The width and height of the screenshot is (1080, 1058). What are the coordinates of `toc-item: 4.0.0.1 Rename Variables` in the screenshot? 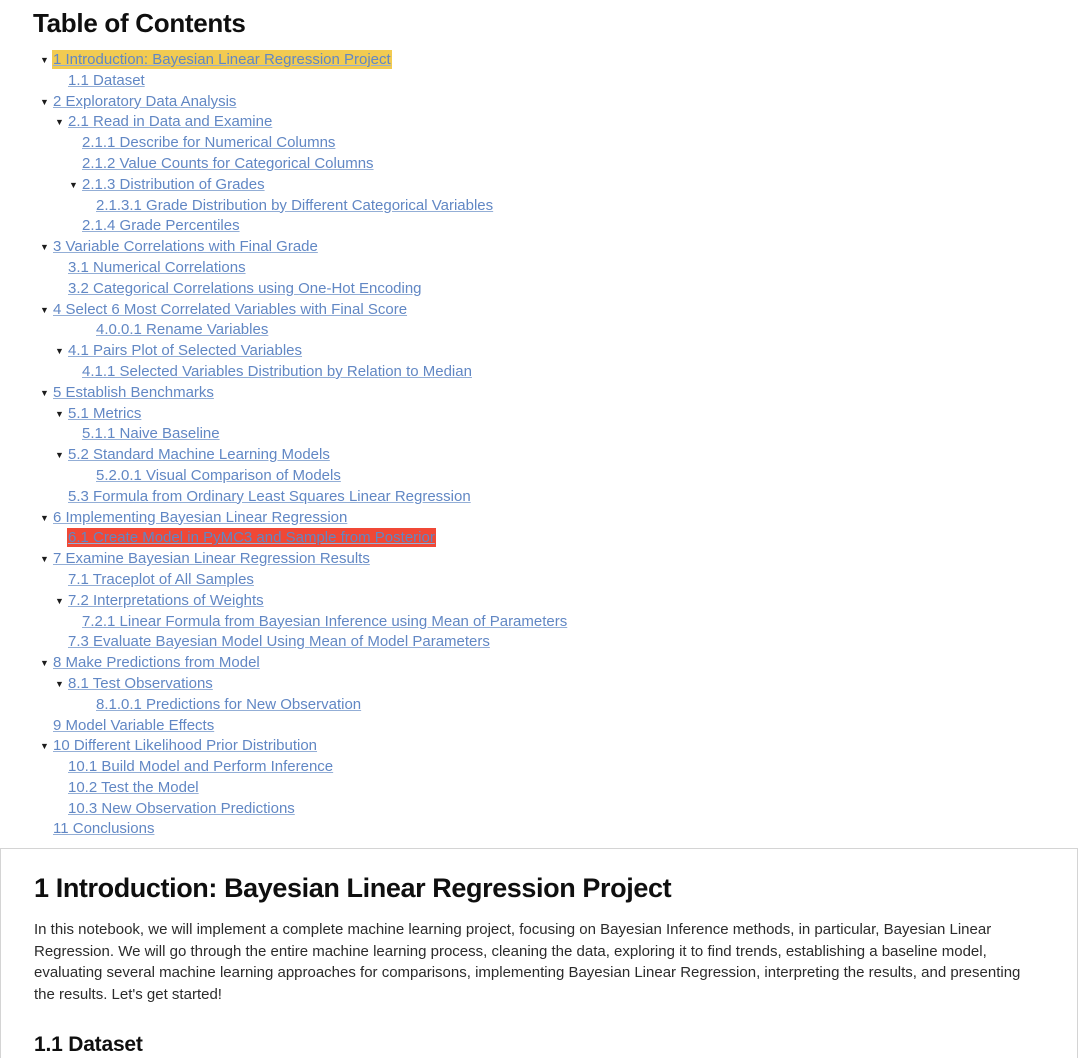 It's located at (540, 330).